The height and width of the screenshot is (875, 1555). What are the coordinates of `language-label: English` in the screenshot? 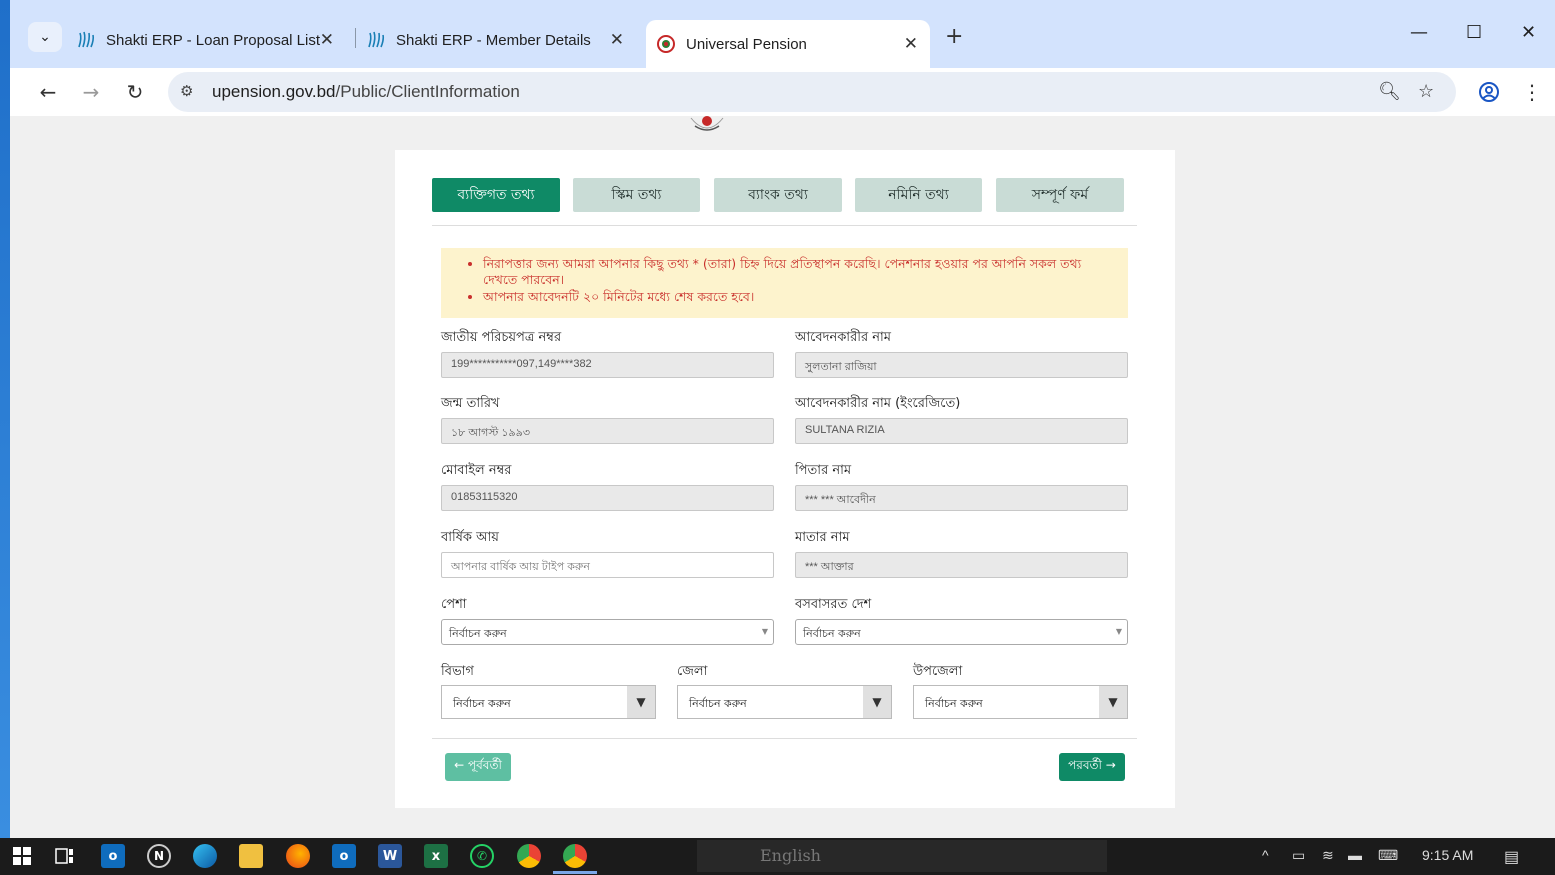 It's located at (790, 855).